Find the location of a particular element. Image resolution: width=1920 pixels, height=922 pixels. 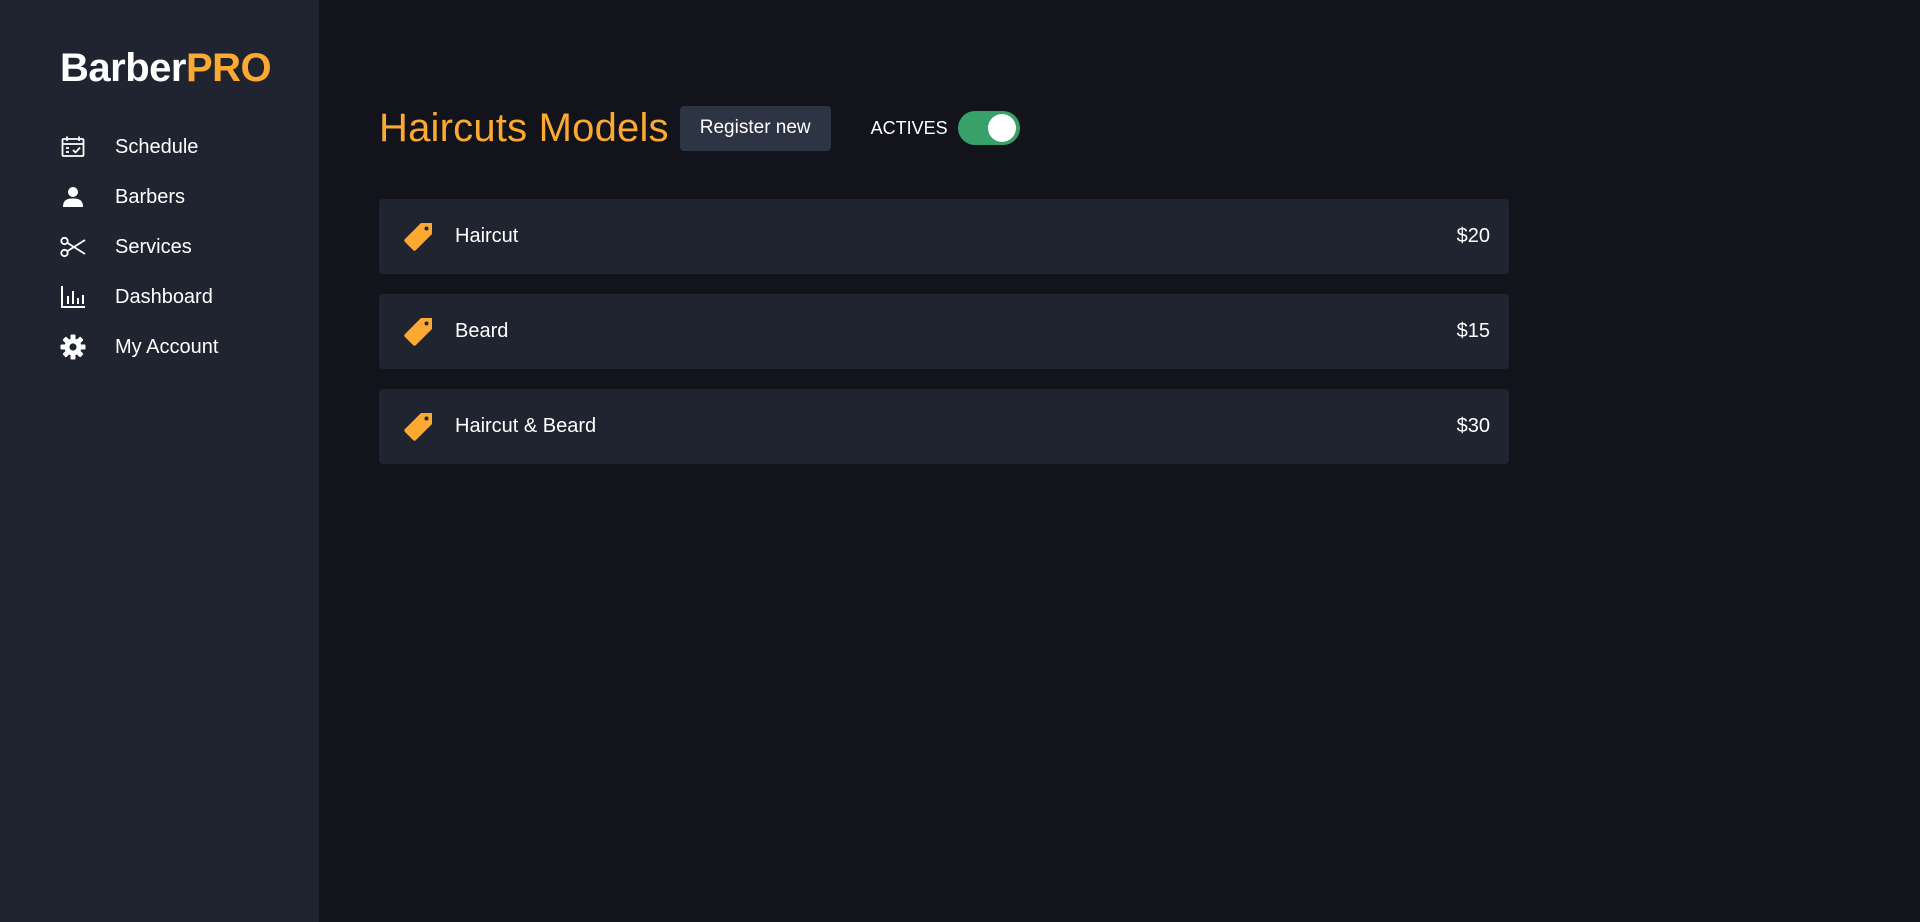

service-row-beard: Beard $15 is located at coordinates (944, 331).